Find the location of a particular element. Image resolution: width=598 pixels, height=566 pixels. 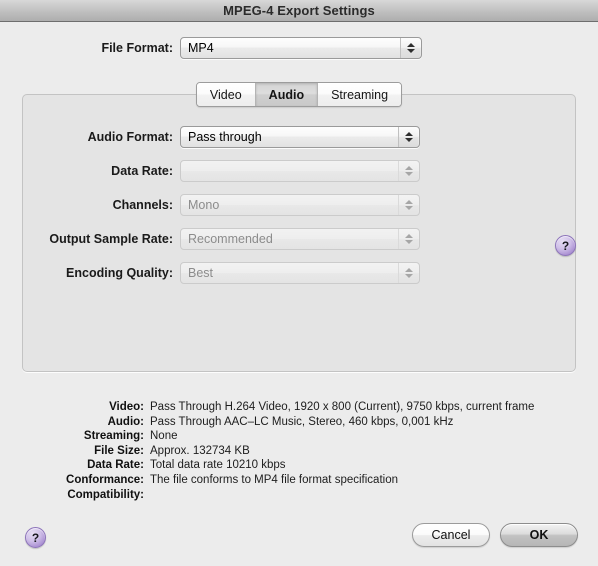

channels-popup: Mono is located at coordinates (300, 205).